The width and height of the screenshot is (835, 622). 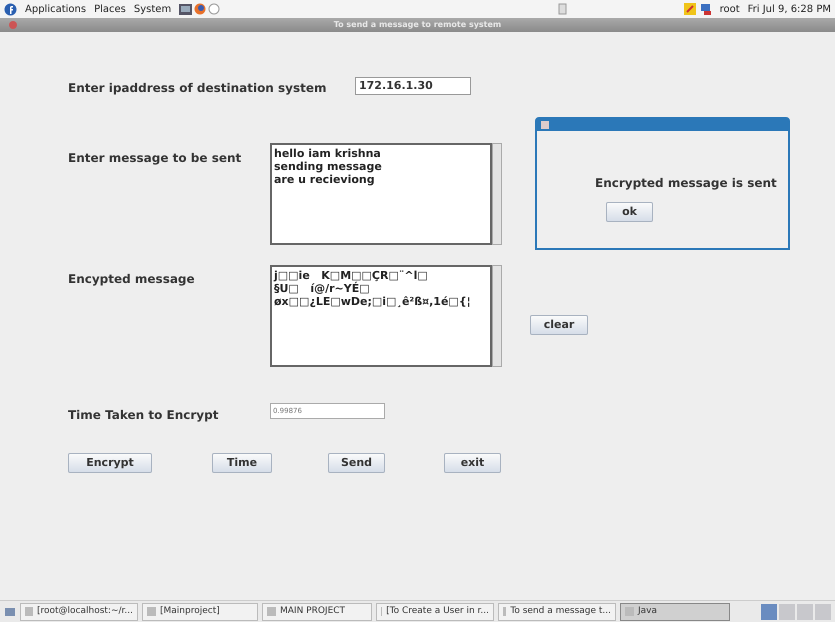 I want to click on action-button: Send, so click(x=356, y=463).